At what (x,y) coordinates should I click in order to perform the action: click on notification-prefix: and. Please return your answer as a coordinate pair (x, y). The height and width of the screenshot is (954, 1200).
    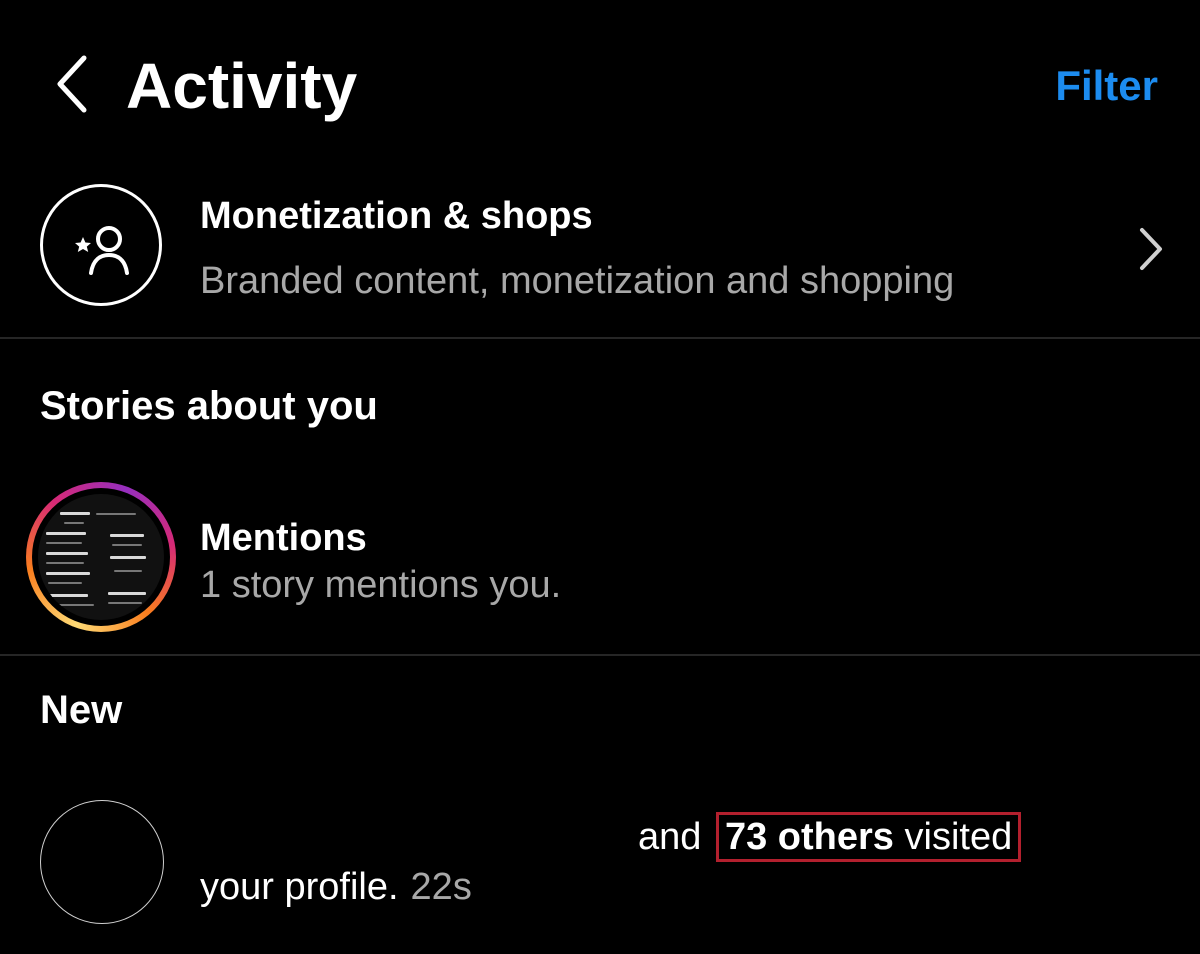
    Looking at the image, I should click on (670, 837).